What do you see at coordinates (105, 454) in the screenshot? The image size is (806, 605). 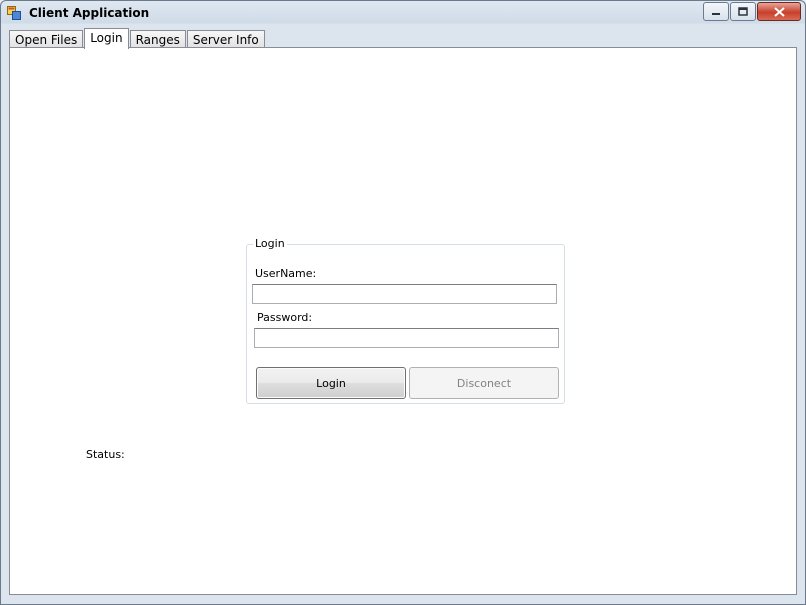 I see `status-label: Status:` at bounding box center [105, 454].